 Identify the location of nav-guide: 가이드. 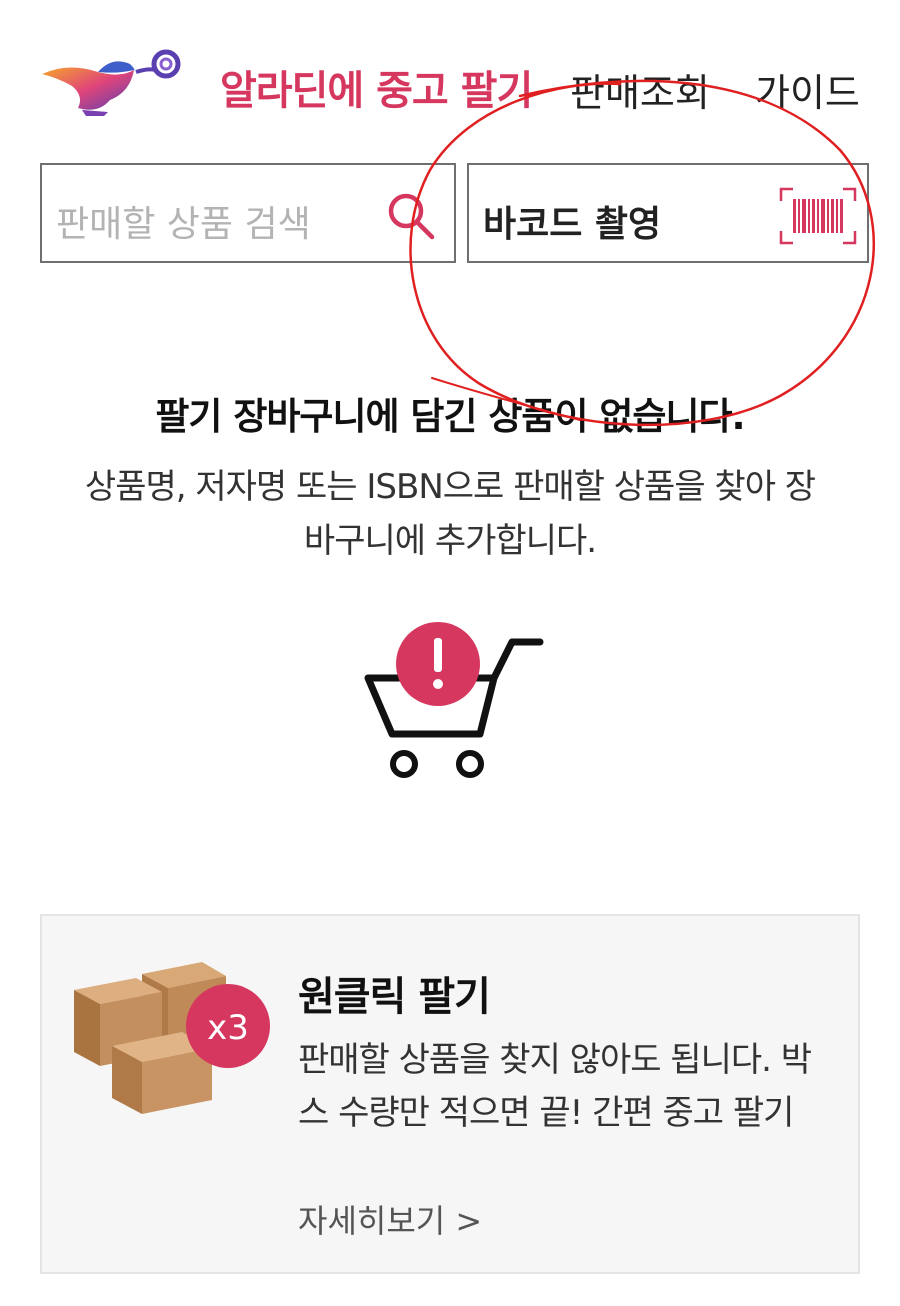
(807, 89).